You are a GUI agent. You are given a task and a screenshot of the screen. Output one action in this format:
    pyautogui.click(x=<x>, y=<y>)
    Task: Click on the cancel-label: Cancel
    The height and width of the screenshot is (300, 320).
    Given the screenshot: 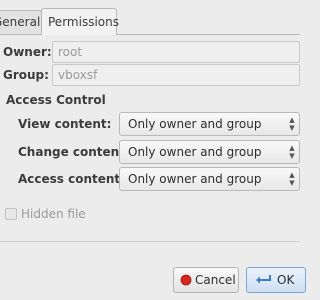 What is the action you would take?
    pyautogui.click(x=215, y=280)
    